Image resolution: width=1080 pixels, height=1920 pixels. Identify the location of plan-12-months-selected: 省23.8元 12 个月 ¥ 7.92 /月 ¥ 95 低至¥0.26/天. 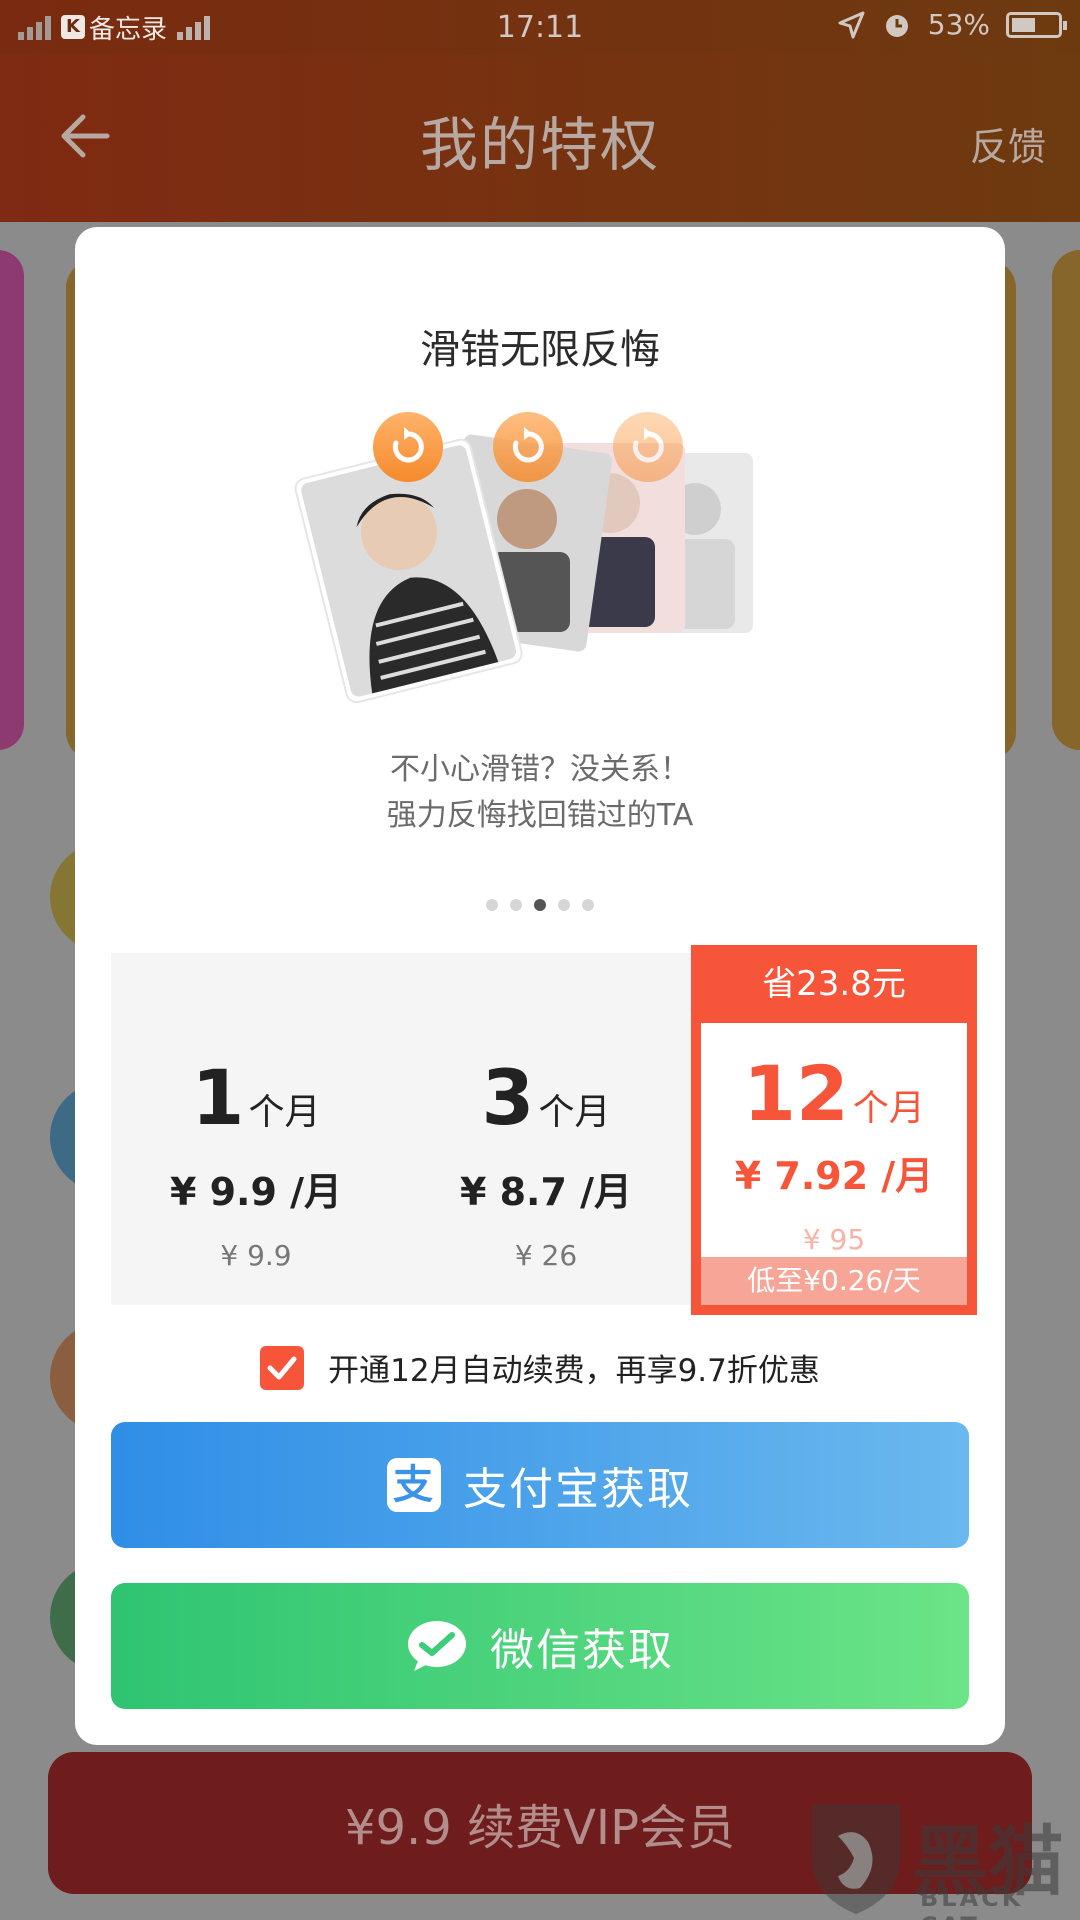
(834, 1130).